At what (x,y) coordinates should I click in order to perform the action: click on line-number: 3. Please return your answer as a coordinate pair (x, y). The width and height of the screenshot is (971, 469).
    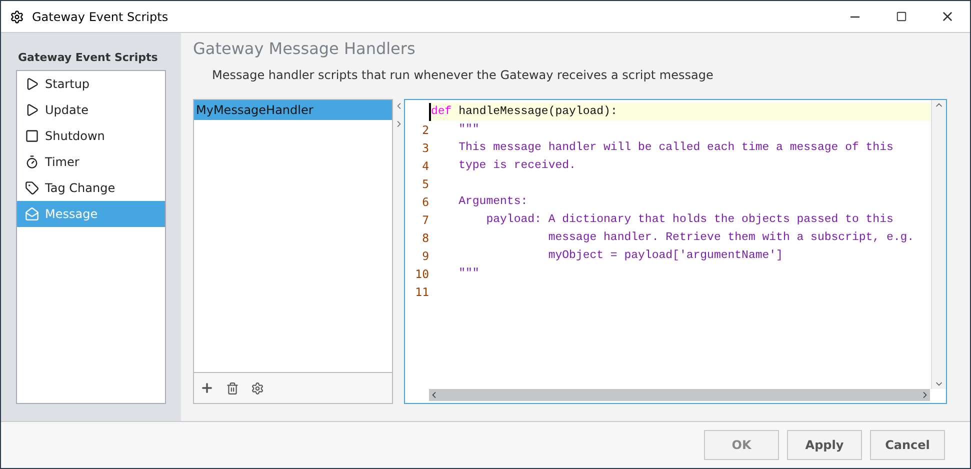
    Looking at the image, I should click on (425, 148).